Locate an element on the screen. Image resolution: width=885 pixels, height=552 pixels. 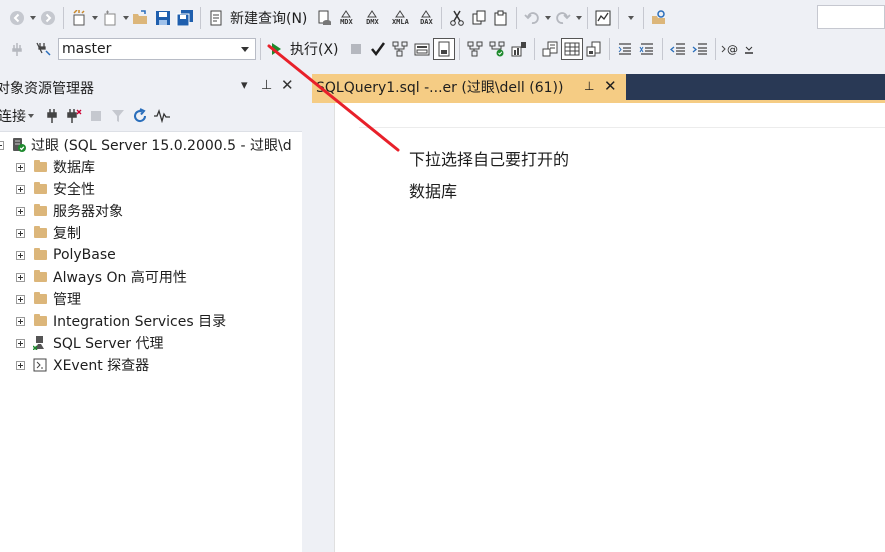
new-query-button: 新建查询(N) is located at coordinates (268, 18).